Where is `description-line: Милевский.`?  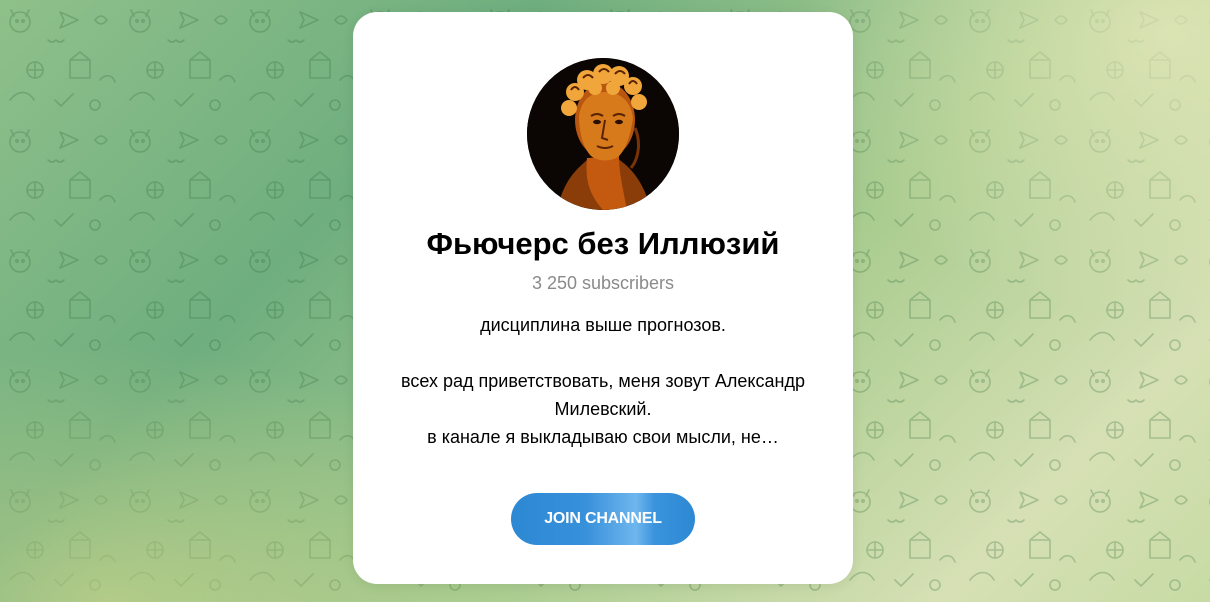
description-line: Милевский. is located at coordinates (603, 409).